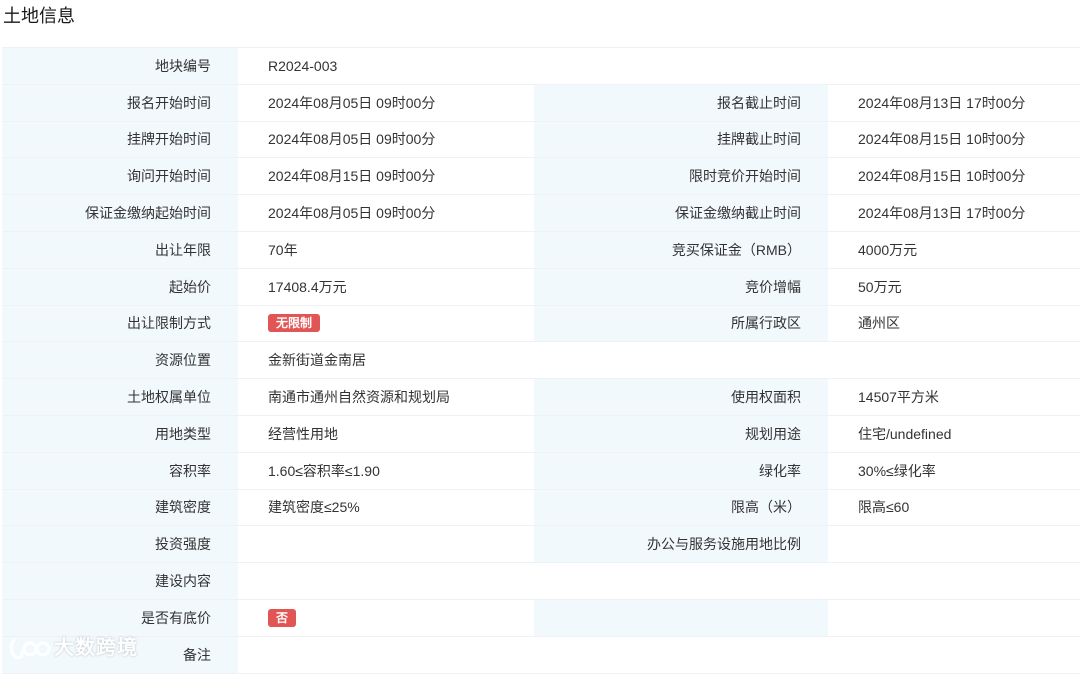 The image size is (1080, 674). I want to click on bid-deposit-label: 竞买保证金（RMB）, so click(681, 249).